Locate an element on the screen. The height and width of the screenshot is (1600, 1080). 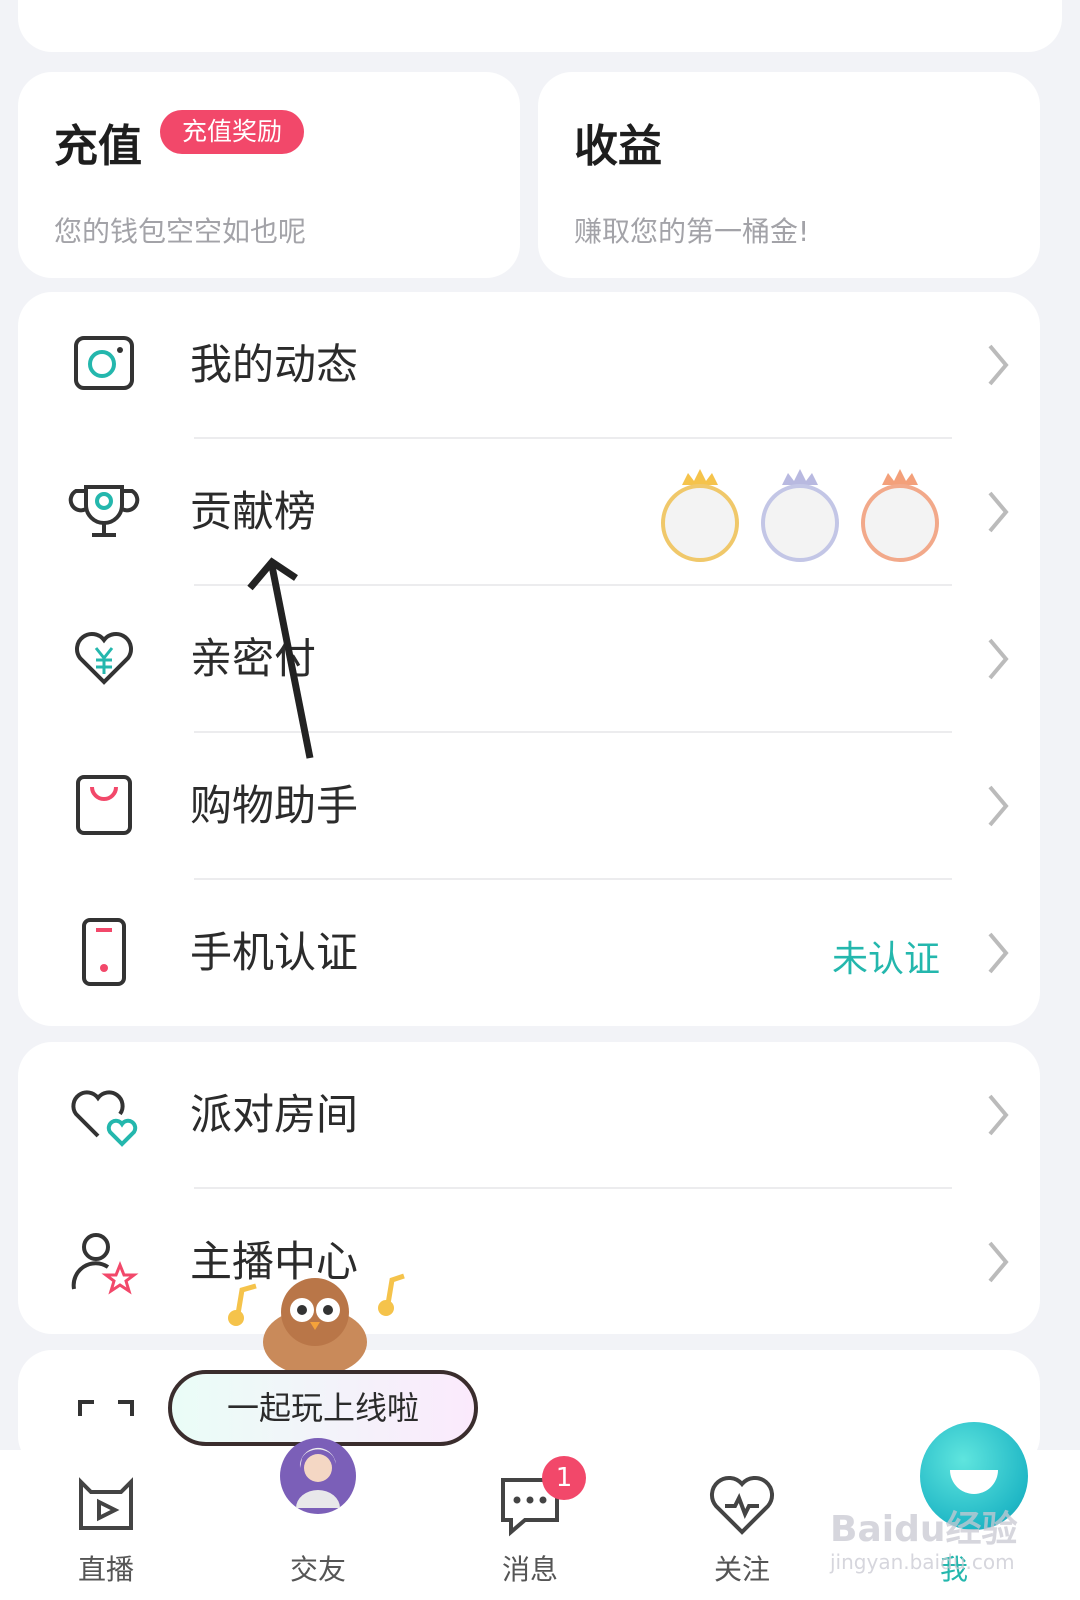
menu-item-anchor-center: 主播中心 is located at coordinates (529, 1262).